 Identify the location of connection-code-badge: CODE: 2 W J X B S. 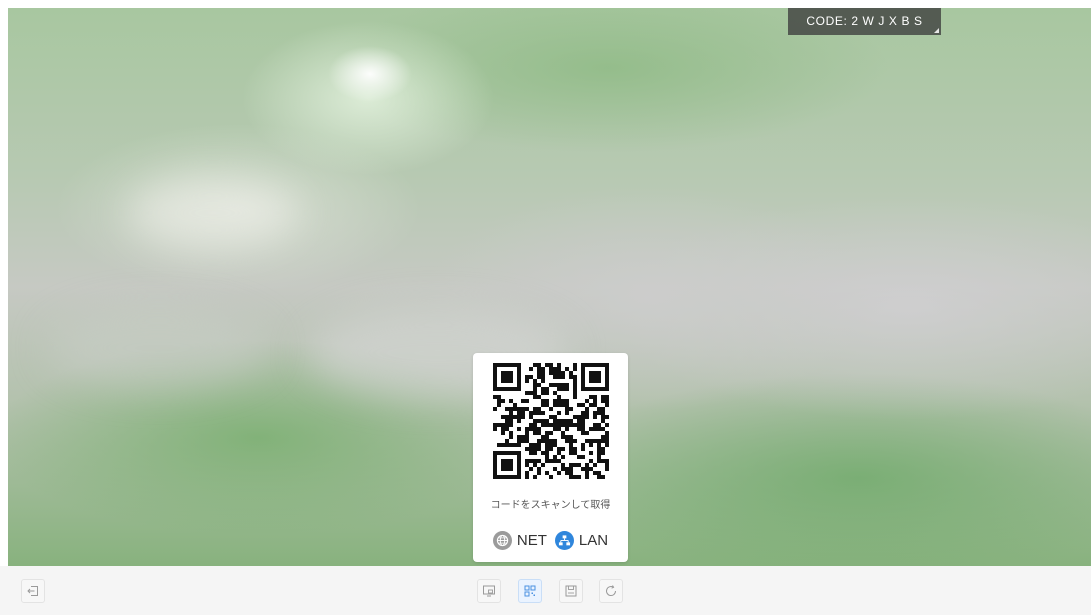
(864, 21).